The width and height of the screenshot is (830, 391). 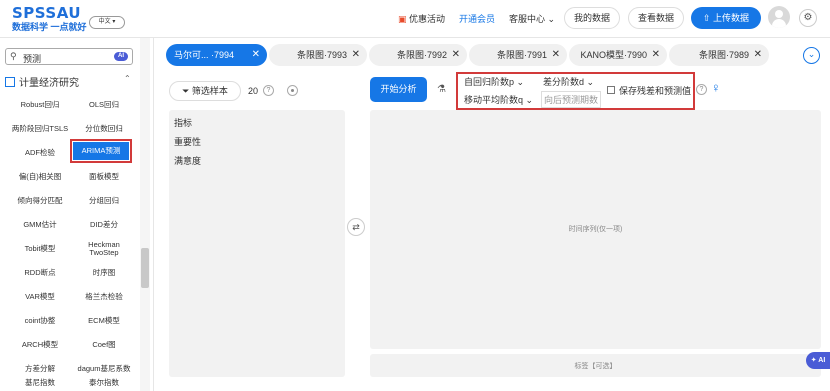 What do you see at coordinates (527, 19) in the screenshot?
I see `service-label: 客服中心` at bounding box center [527, 19].